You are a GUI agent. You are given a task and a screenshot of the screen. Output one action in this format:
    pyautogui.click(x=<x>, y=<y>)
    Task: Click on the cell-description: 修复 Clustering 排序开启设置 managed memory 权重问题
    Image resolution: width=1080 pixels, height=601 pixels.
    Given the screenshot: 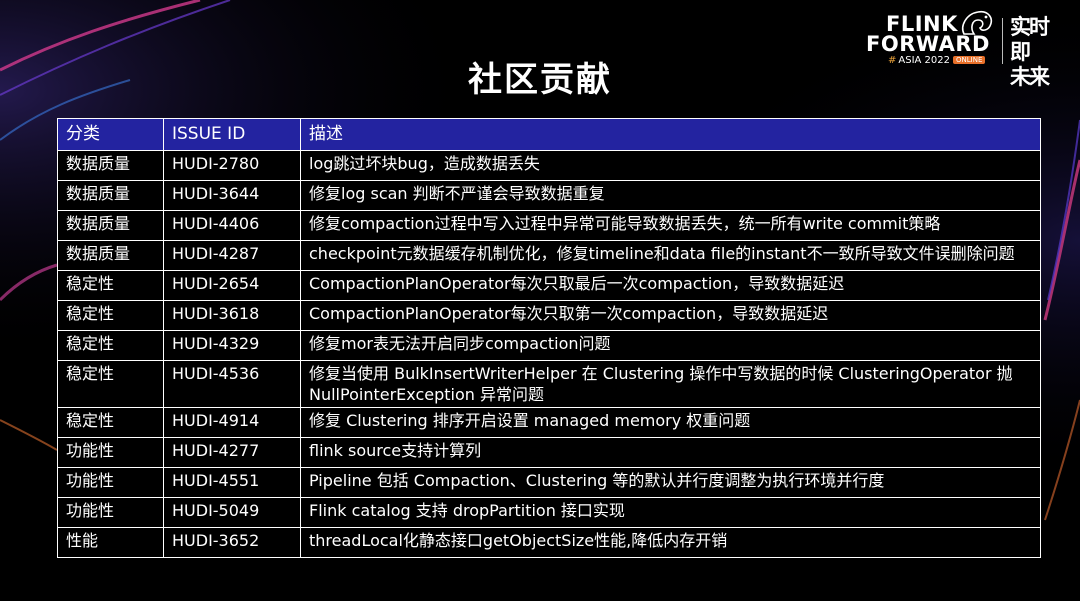 What is the action you would take?
    pyautogui.click(x=670, y=422)
    